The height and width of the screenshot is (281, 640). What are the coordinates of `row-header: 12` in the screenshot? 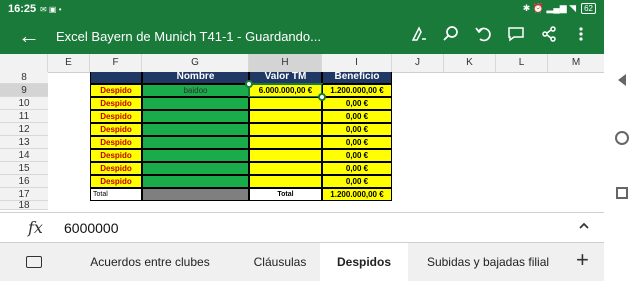 It's located at (24, 129).